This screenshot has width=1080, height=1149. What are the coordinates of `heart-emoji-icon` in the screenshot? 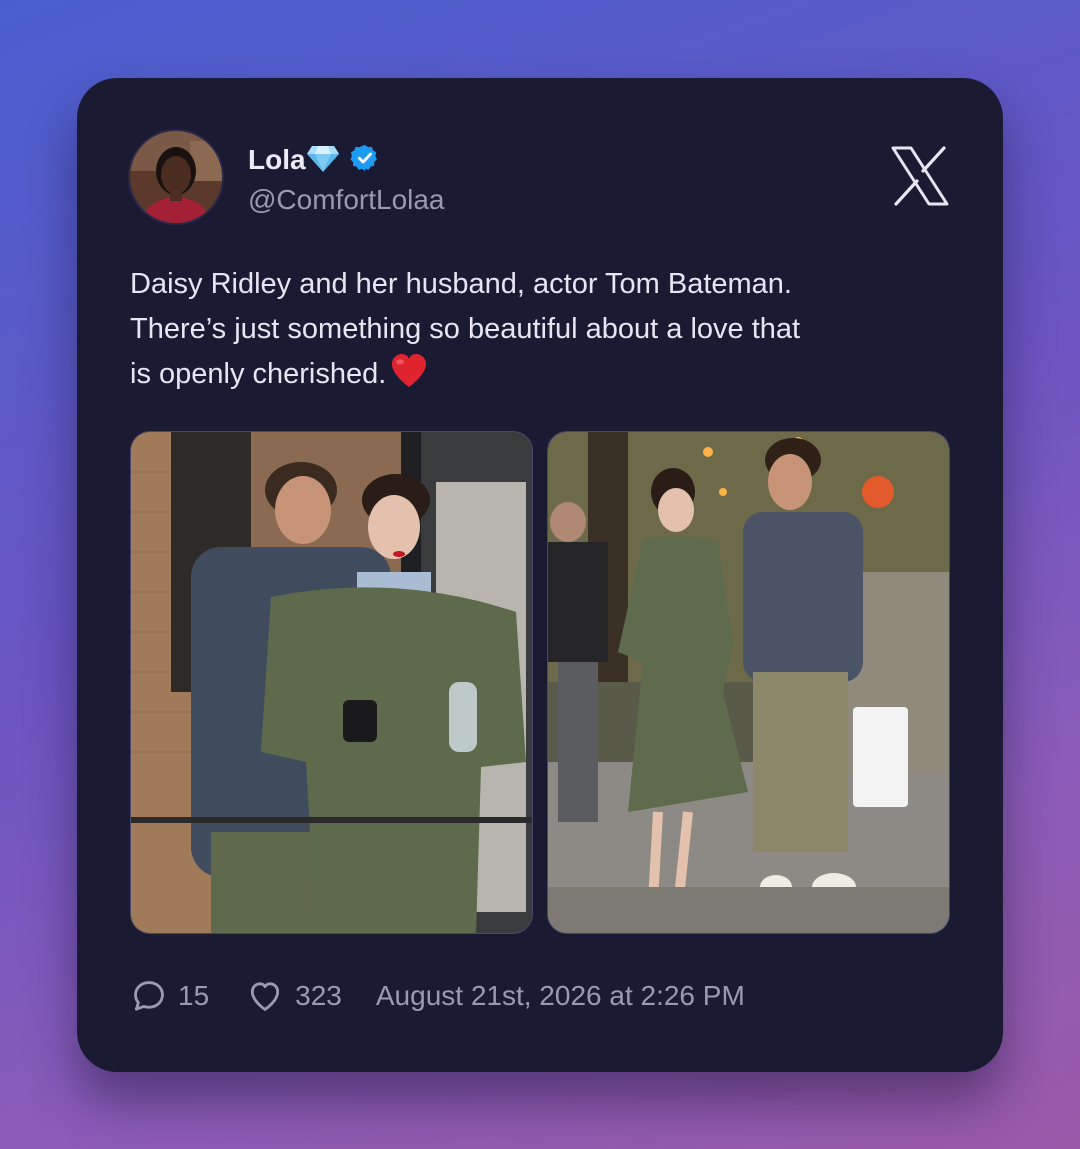 It's located at (409, 378).